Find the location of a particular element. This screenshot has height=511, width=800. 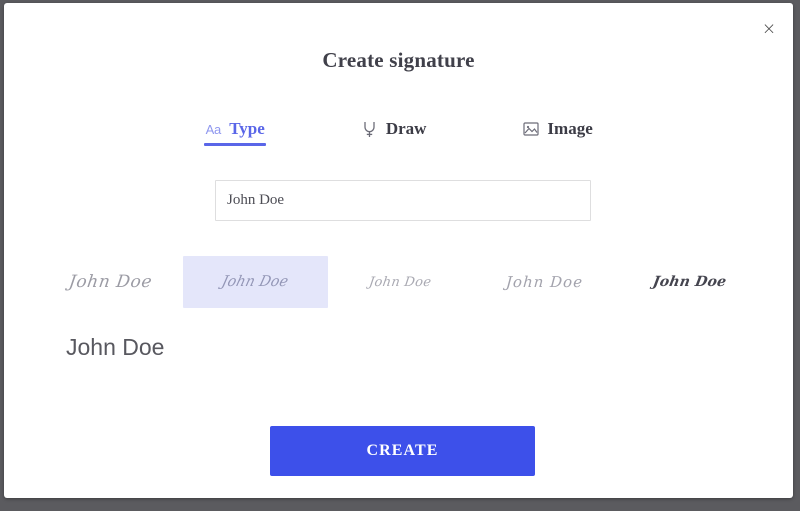

create-button: CREATE is located at coordinates (402, 451).